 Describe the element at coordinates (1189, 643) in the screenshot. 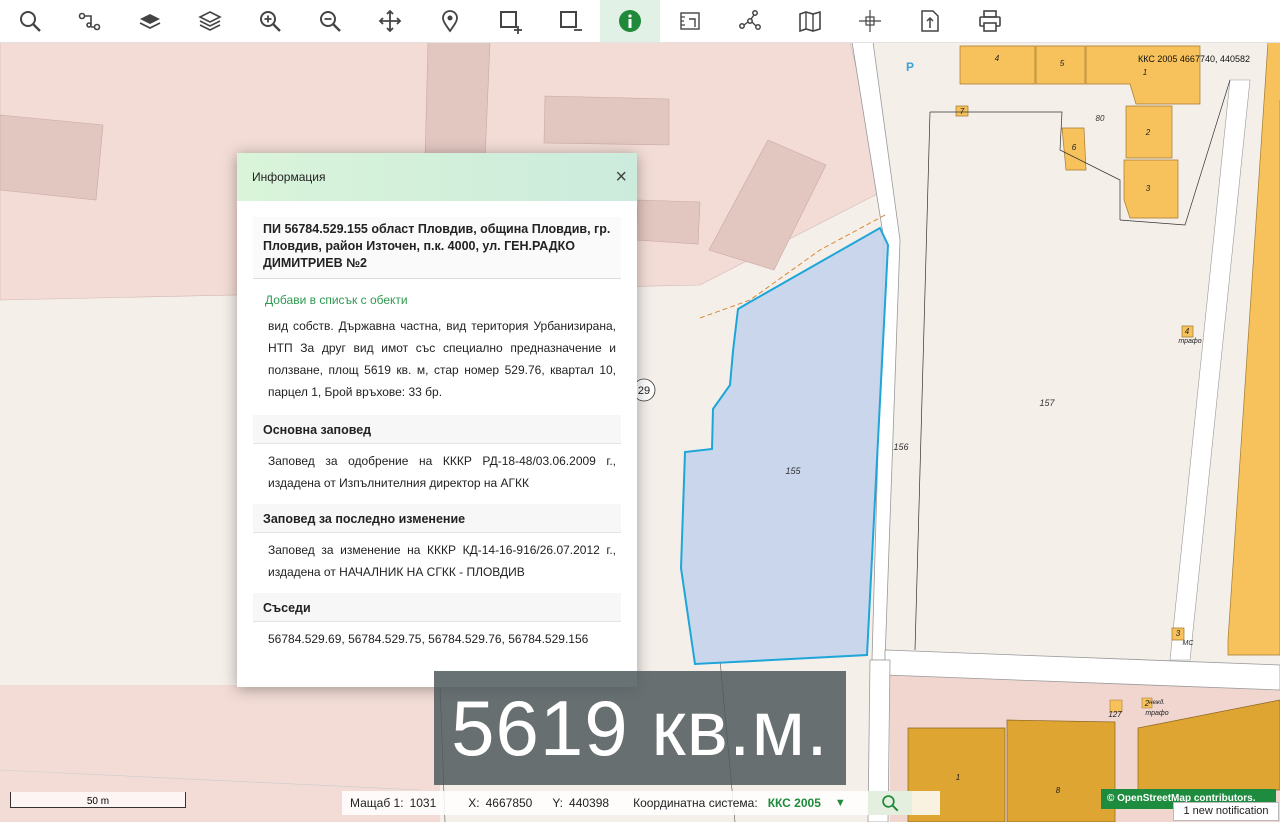

I see `svg-text: МС` at that location.